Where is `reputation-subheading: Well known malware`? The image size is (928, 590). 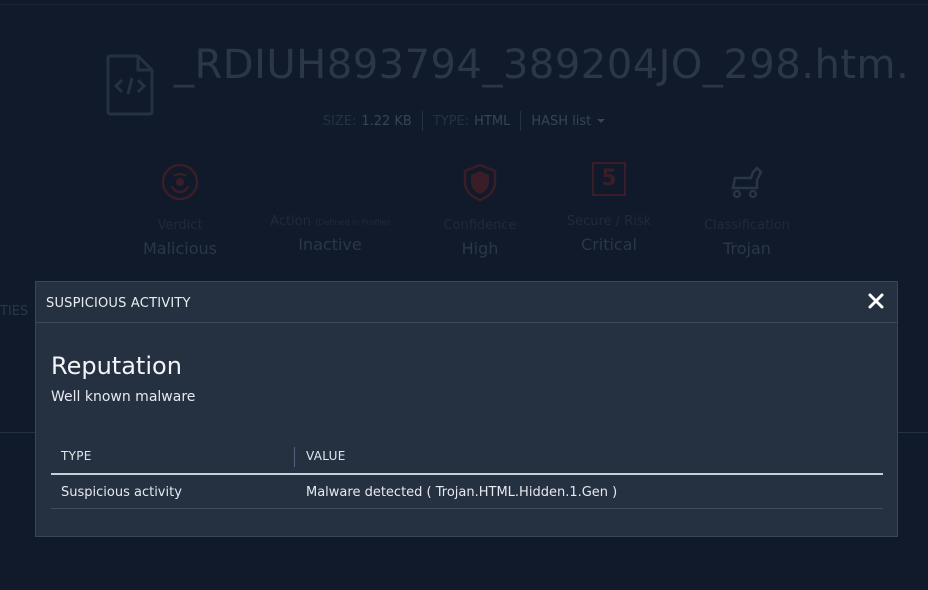 reputation-subheading: Well known malware is located at coordinates (123, 397).